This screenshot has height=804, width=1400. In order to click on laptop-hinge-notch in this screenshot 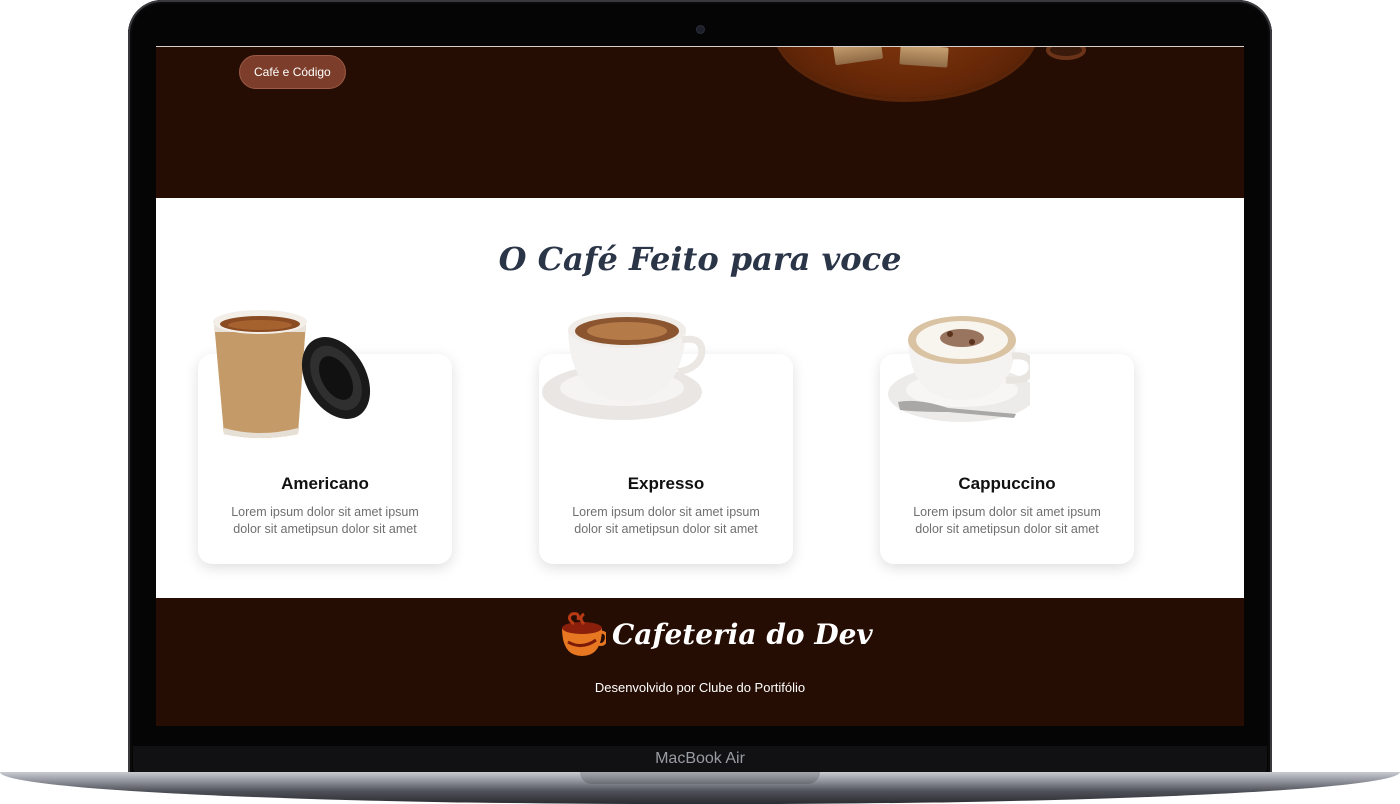, I will do `click(700, 778)`.